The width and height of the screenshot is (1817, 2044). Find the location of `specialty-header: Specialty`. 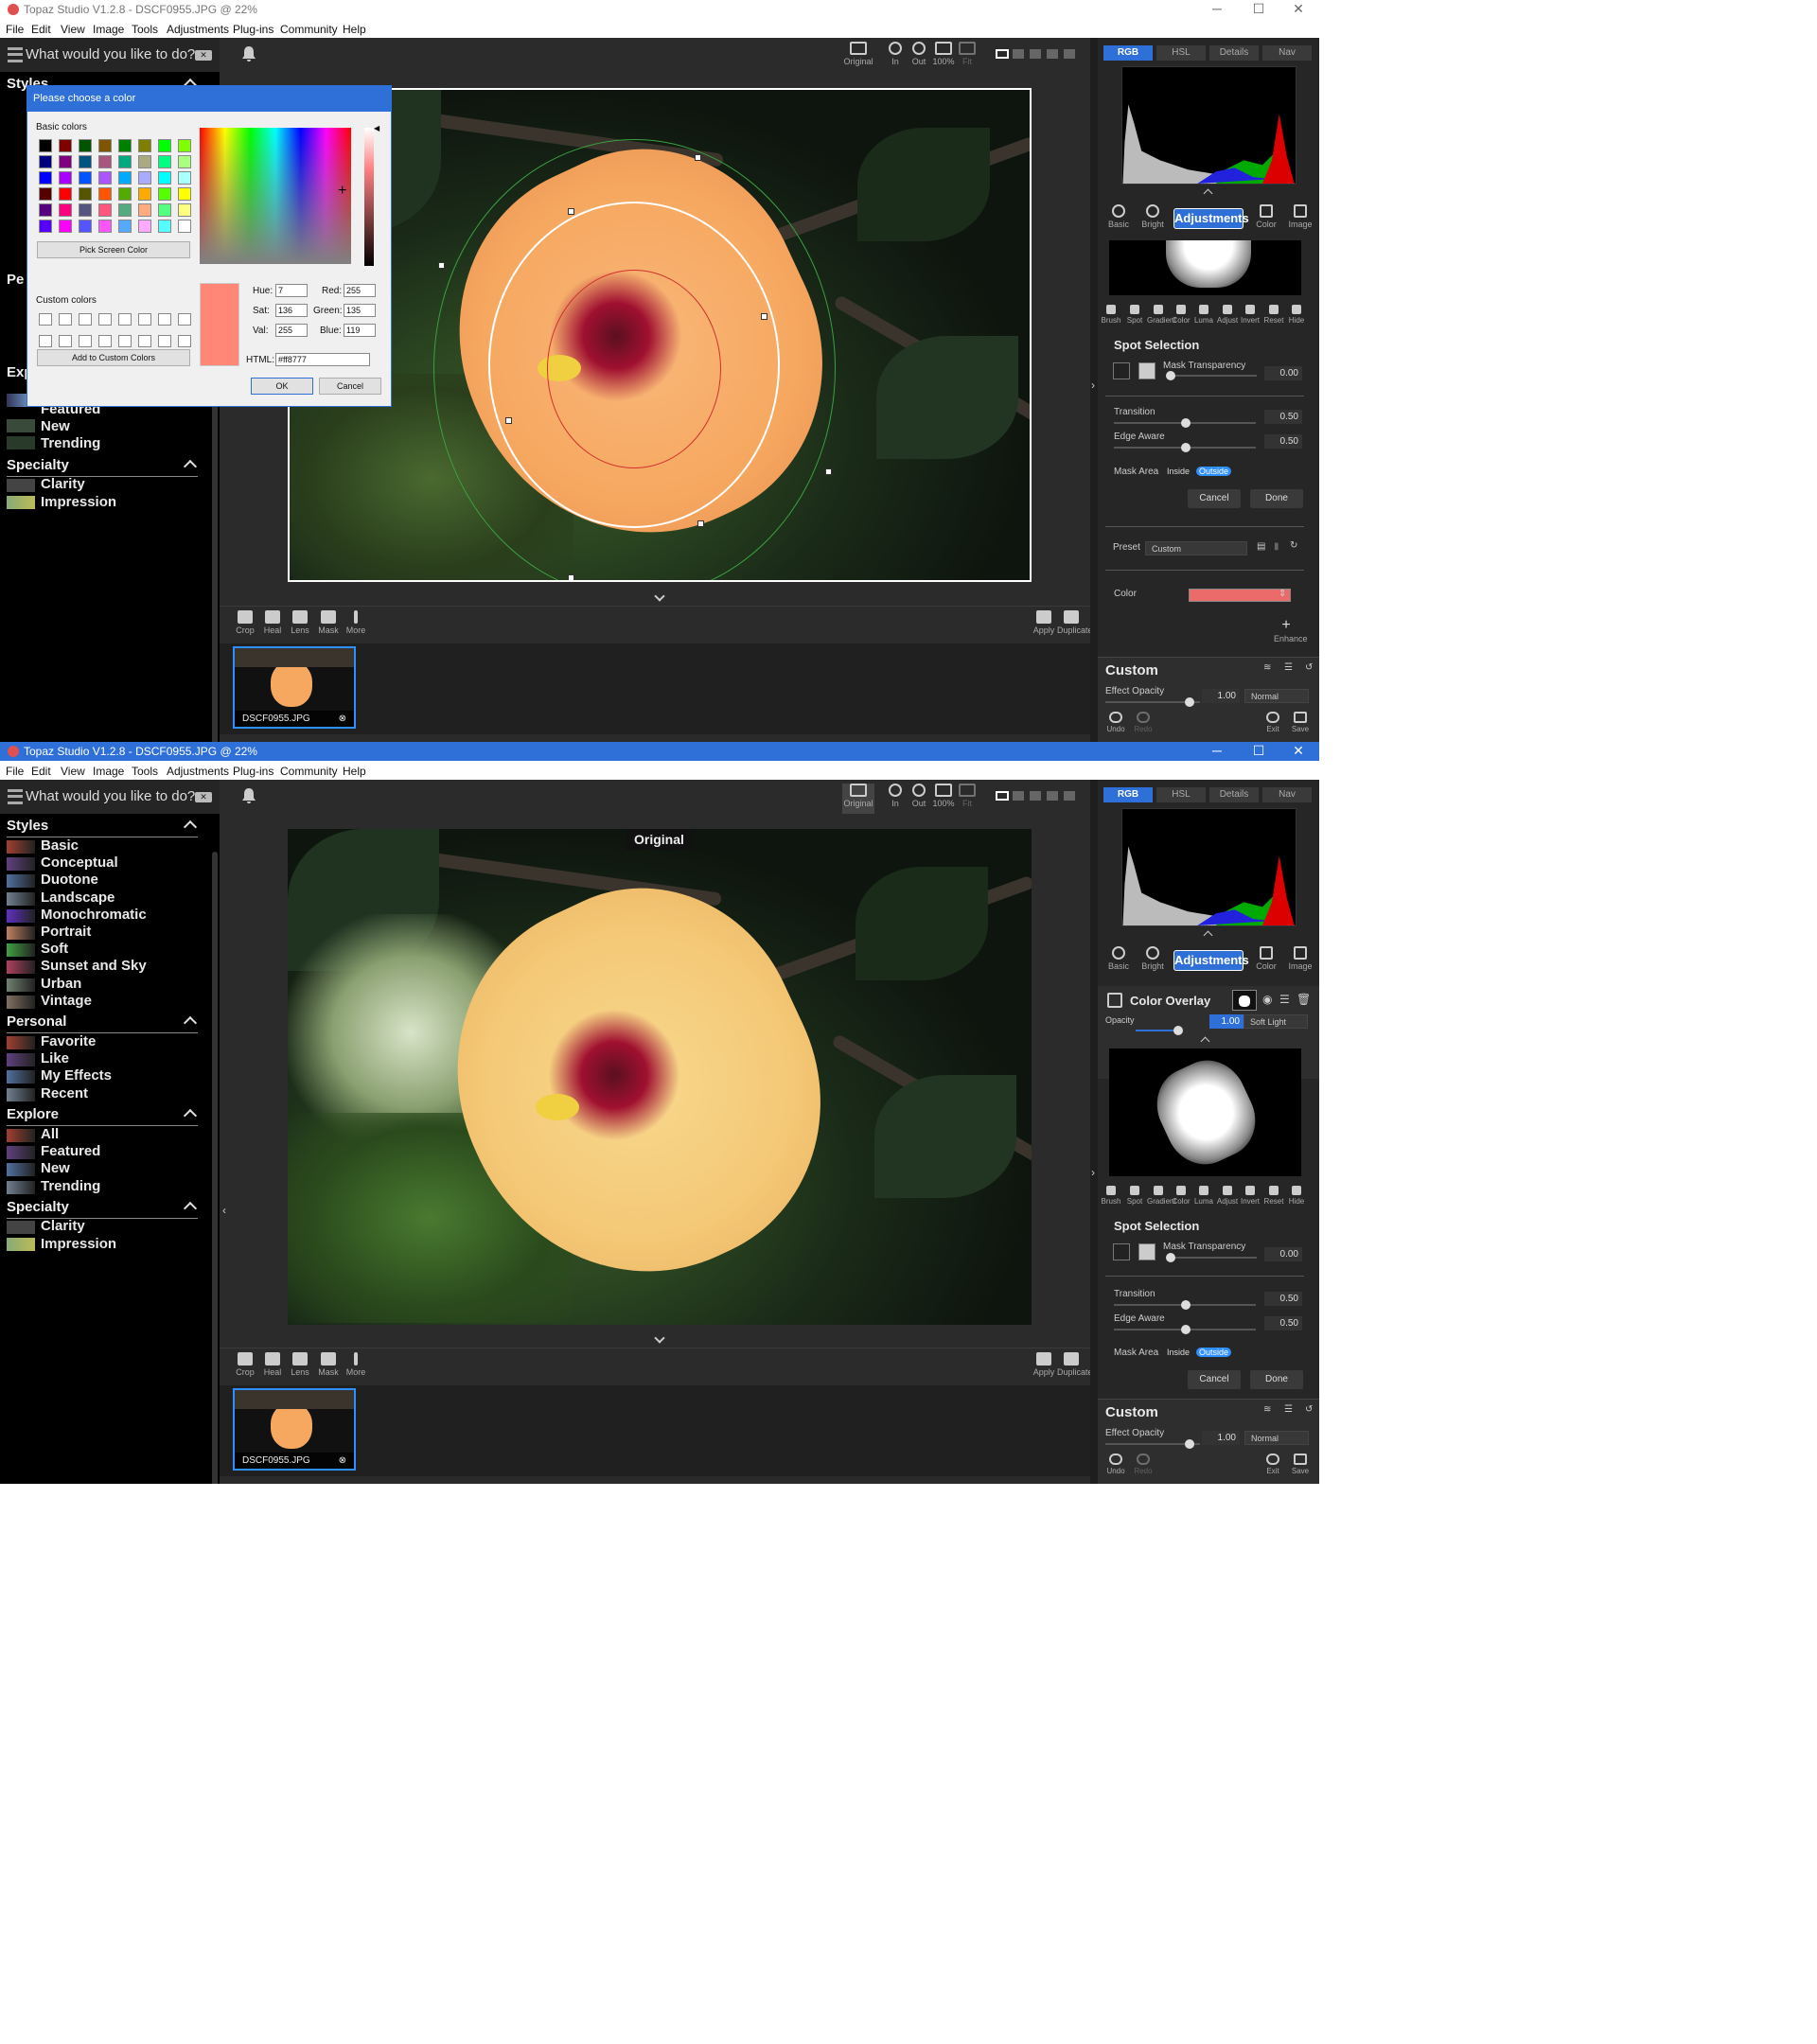

specialty-header: Specialty is located at coordinates (38, 465).